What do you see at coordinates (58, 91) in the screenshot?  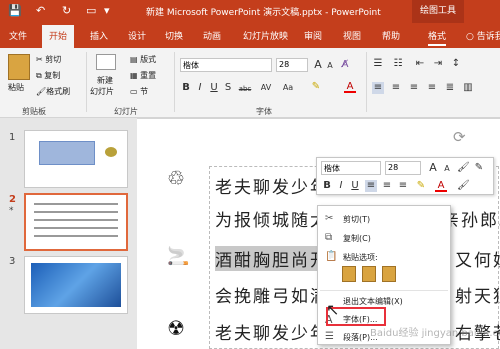 I see `format-painter-label: 格式刷` at bounding box center [58, 91].